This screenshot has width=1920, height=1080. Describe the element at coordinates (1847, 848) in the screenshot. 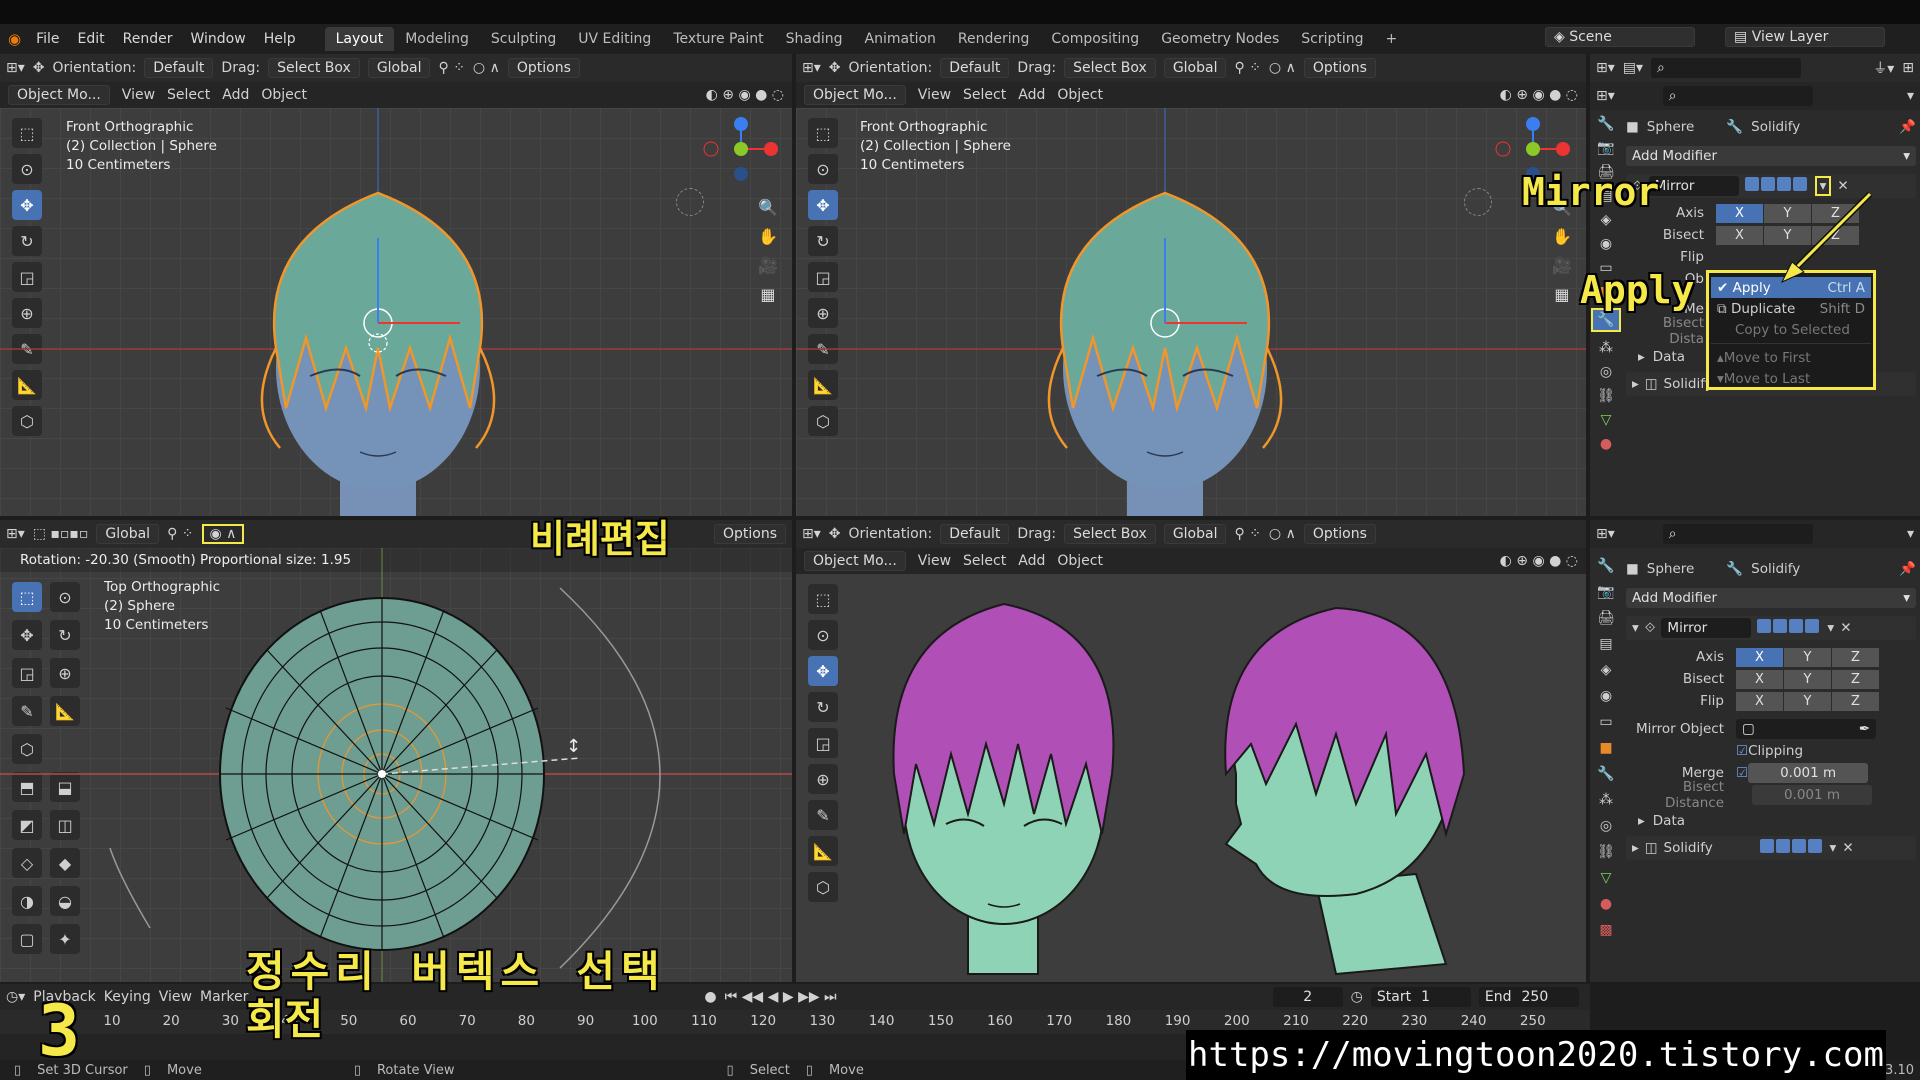

I see `close-icon: ✕` at that location.